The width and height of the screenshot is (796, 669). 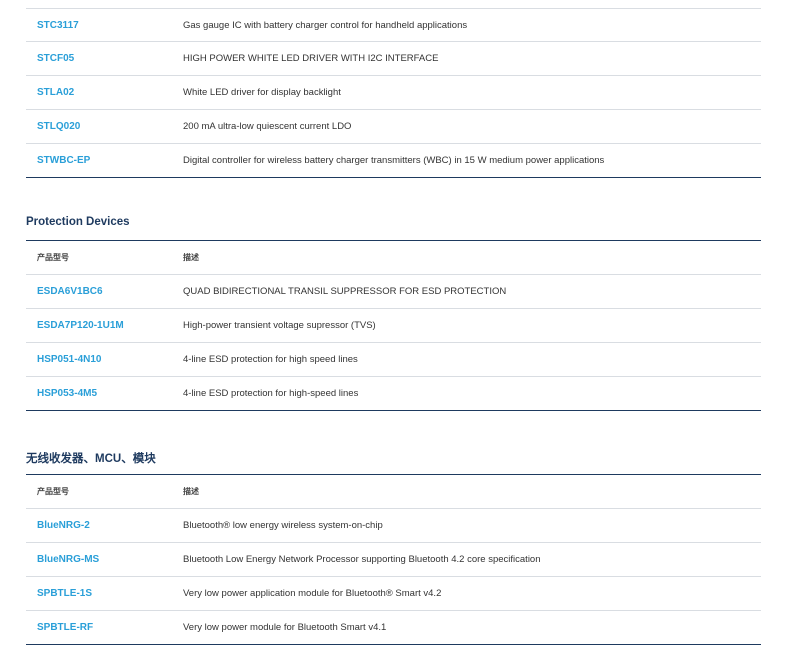 What do you see at coordinates (65, 627) in the screenshot?
I see `product-link: SPBTLE-RF` at bounding box center [65, 627].